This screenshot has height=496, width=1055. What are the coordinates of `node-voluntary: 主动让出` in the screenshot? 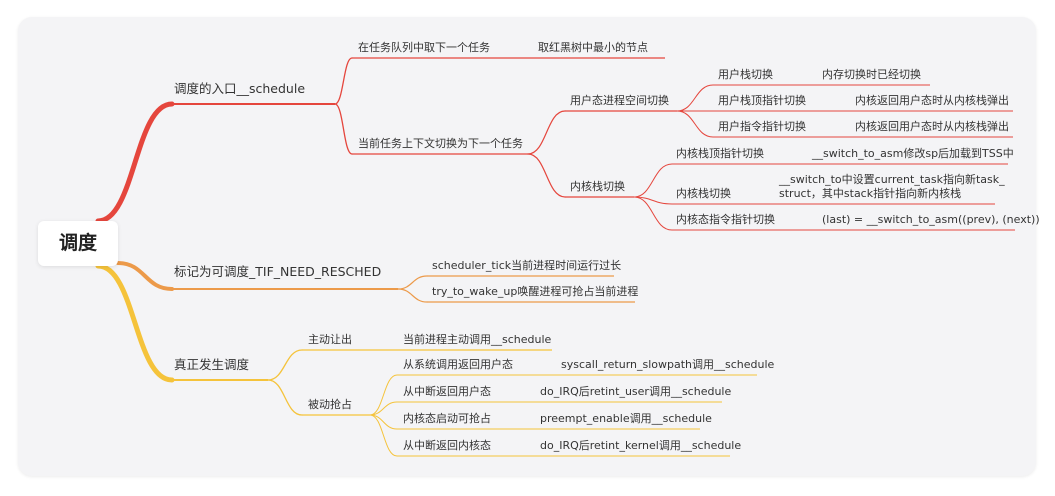 It's located at (330, 339).